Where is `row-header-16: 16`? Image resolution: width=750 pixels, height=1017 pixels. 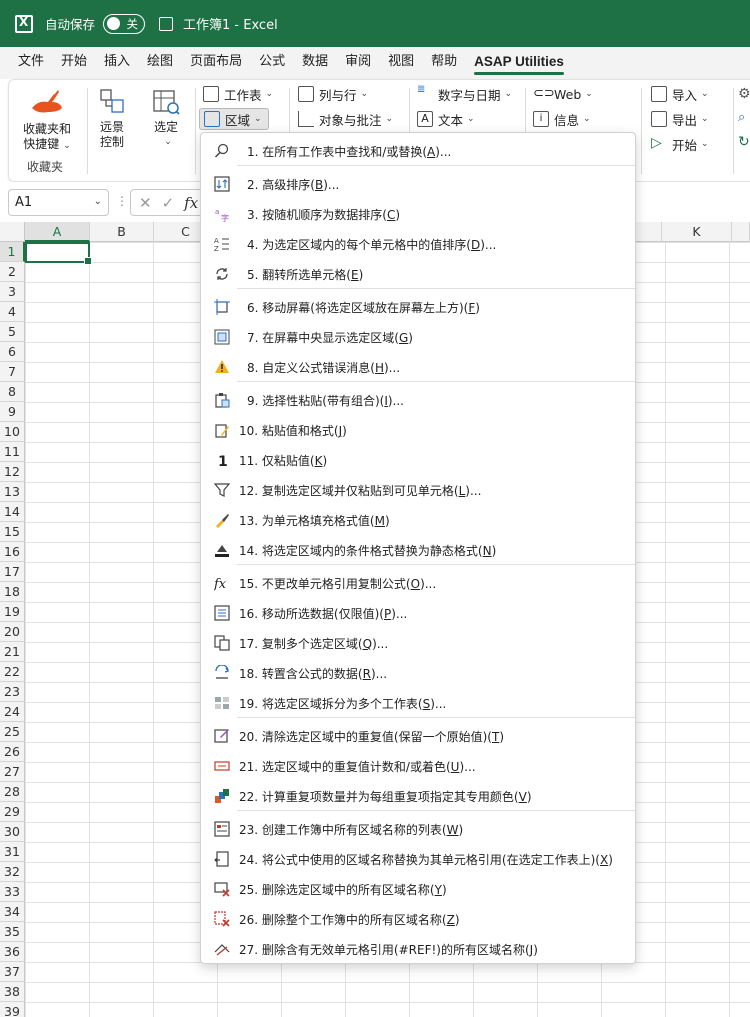
row-header-16: 16 is located at coordinates (12, 552).